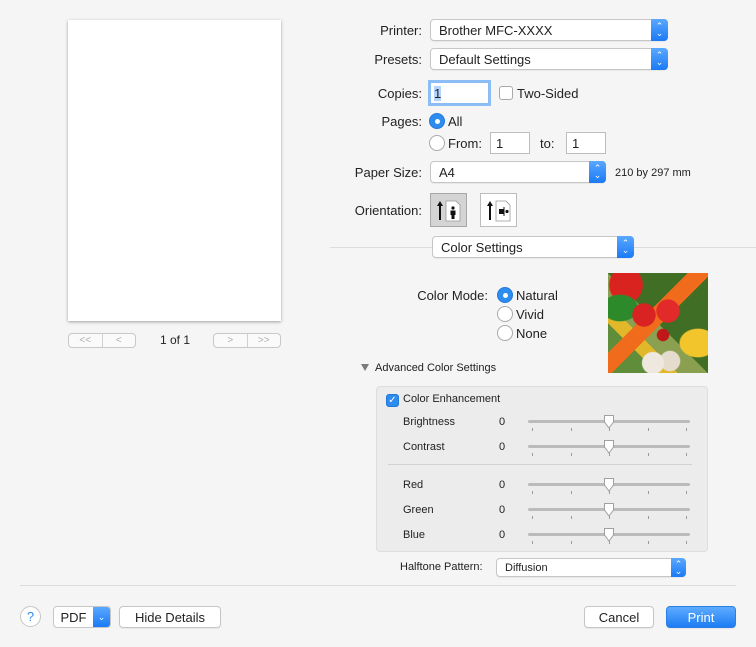 The width and height of the screenshot is (756, 647). I want to click on paper-dimensions: 210 by 297 mm, so click(653, 173).